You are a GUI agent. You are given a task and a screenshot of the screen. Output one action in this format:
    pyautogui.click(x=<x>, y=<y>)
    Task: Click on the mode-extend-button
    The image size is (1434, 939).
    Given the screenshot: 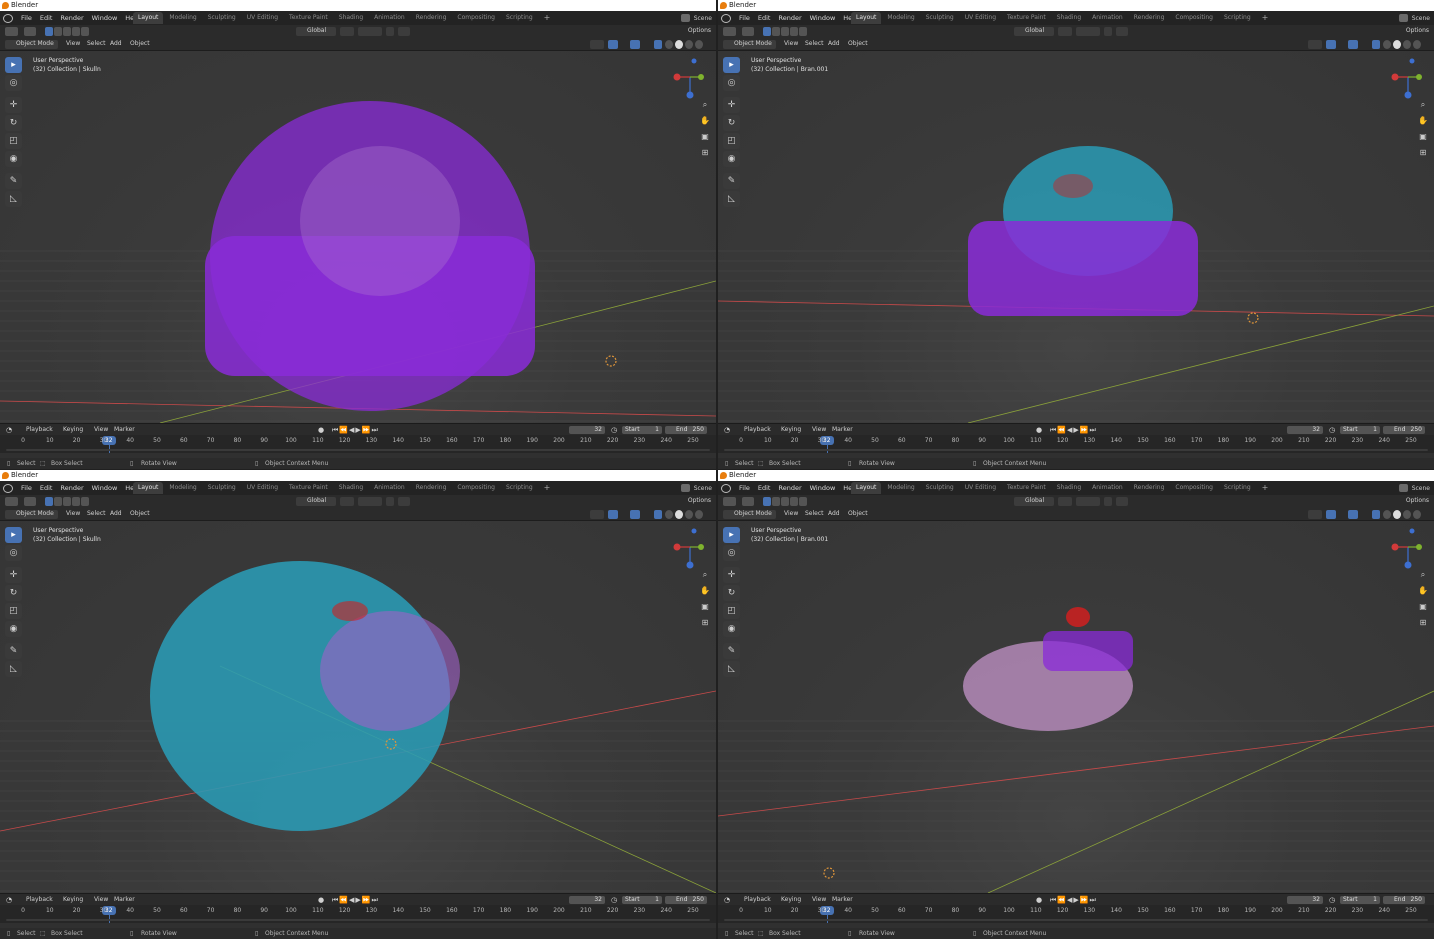 What is the action you would take?
    pyautogui.click(x=58, y=31)
    